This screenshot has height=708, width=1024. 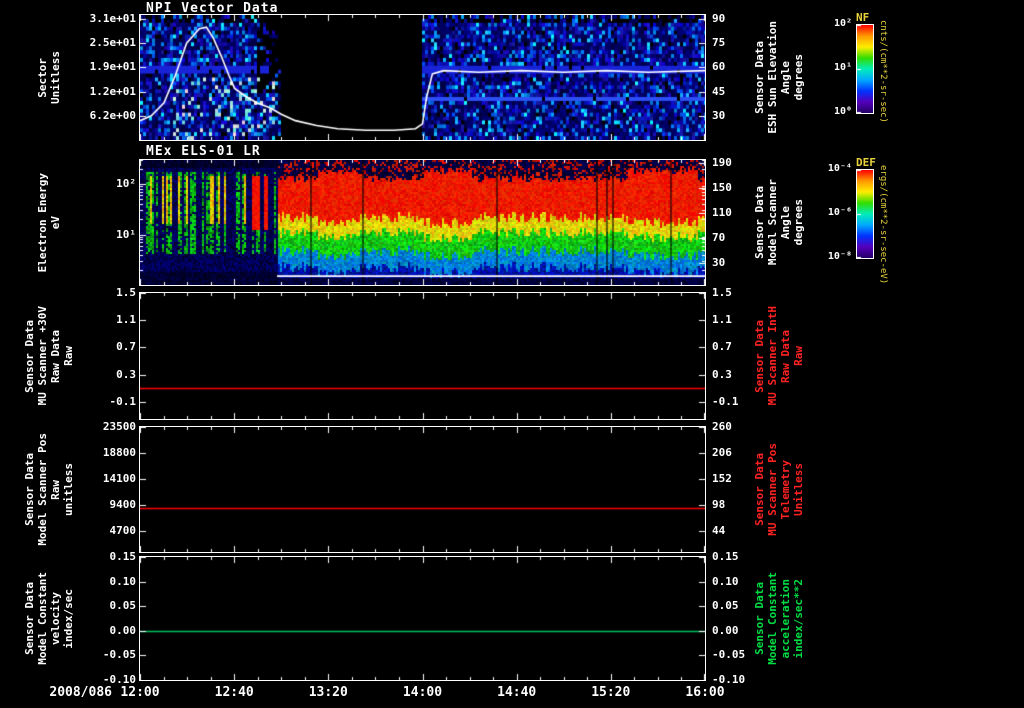 I want to click on npi-vector-right-tick-label: 90, so click(x=719, y=19).